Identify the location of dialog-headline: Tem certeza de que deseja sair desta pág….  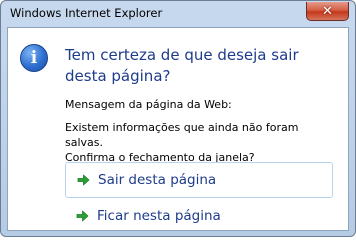
(182, 65).